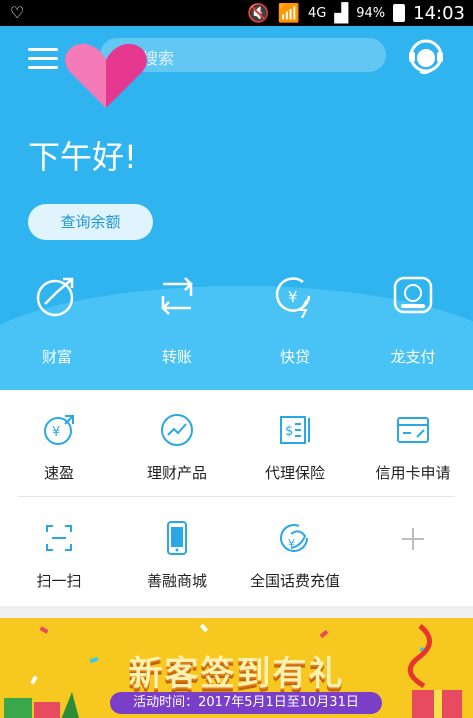  Describe the element at coordinates (59, 447) in the screenshot. I see `service-suying: ¥ 速盈` at that location.